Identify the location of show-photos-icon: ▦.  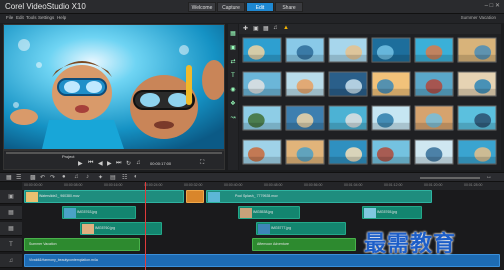
(266, 28).